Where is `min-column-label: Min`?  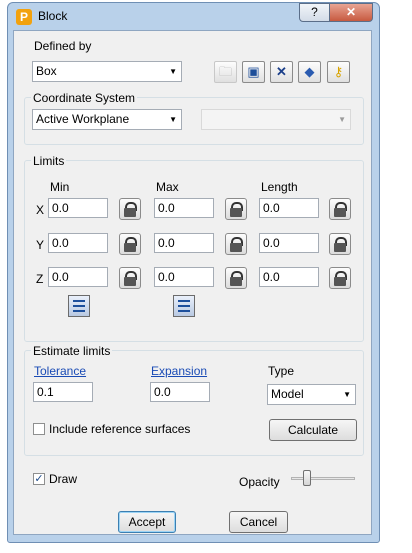
min-column-label: Min is located at coordinates (60, 187).